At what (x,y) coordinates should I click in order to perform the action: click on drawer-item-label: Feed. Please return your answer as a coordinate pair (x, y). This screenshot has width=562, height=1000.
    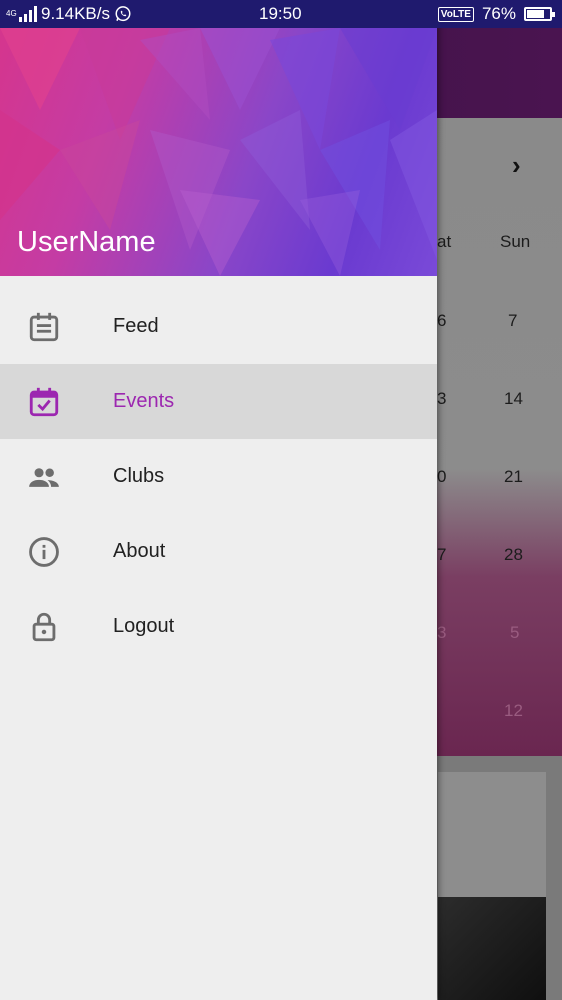
    Looking at the image, I should click on (136, 326).